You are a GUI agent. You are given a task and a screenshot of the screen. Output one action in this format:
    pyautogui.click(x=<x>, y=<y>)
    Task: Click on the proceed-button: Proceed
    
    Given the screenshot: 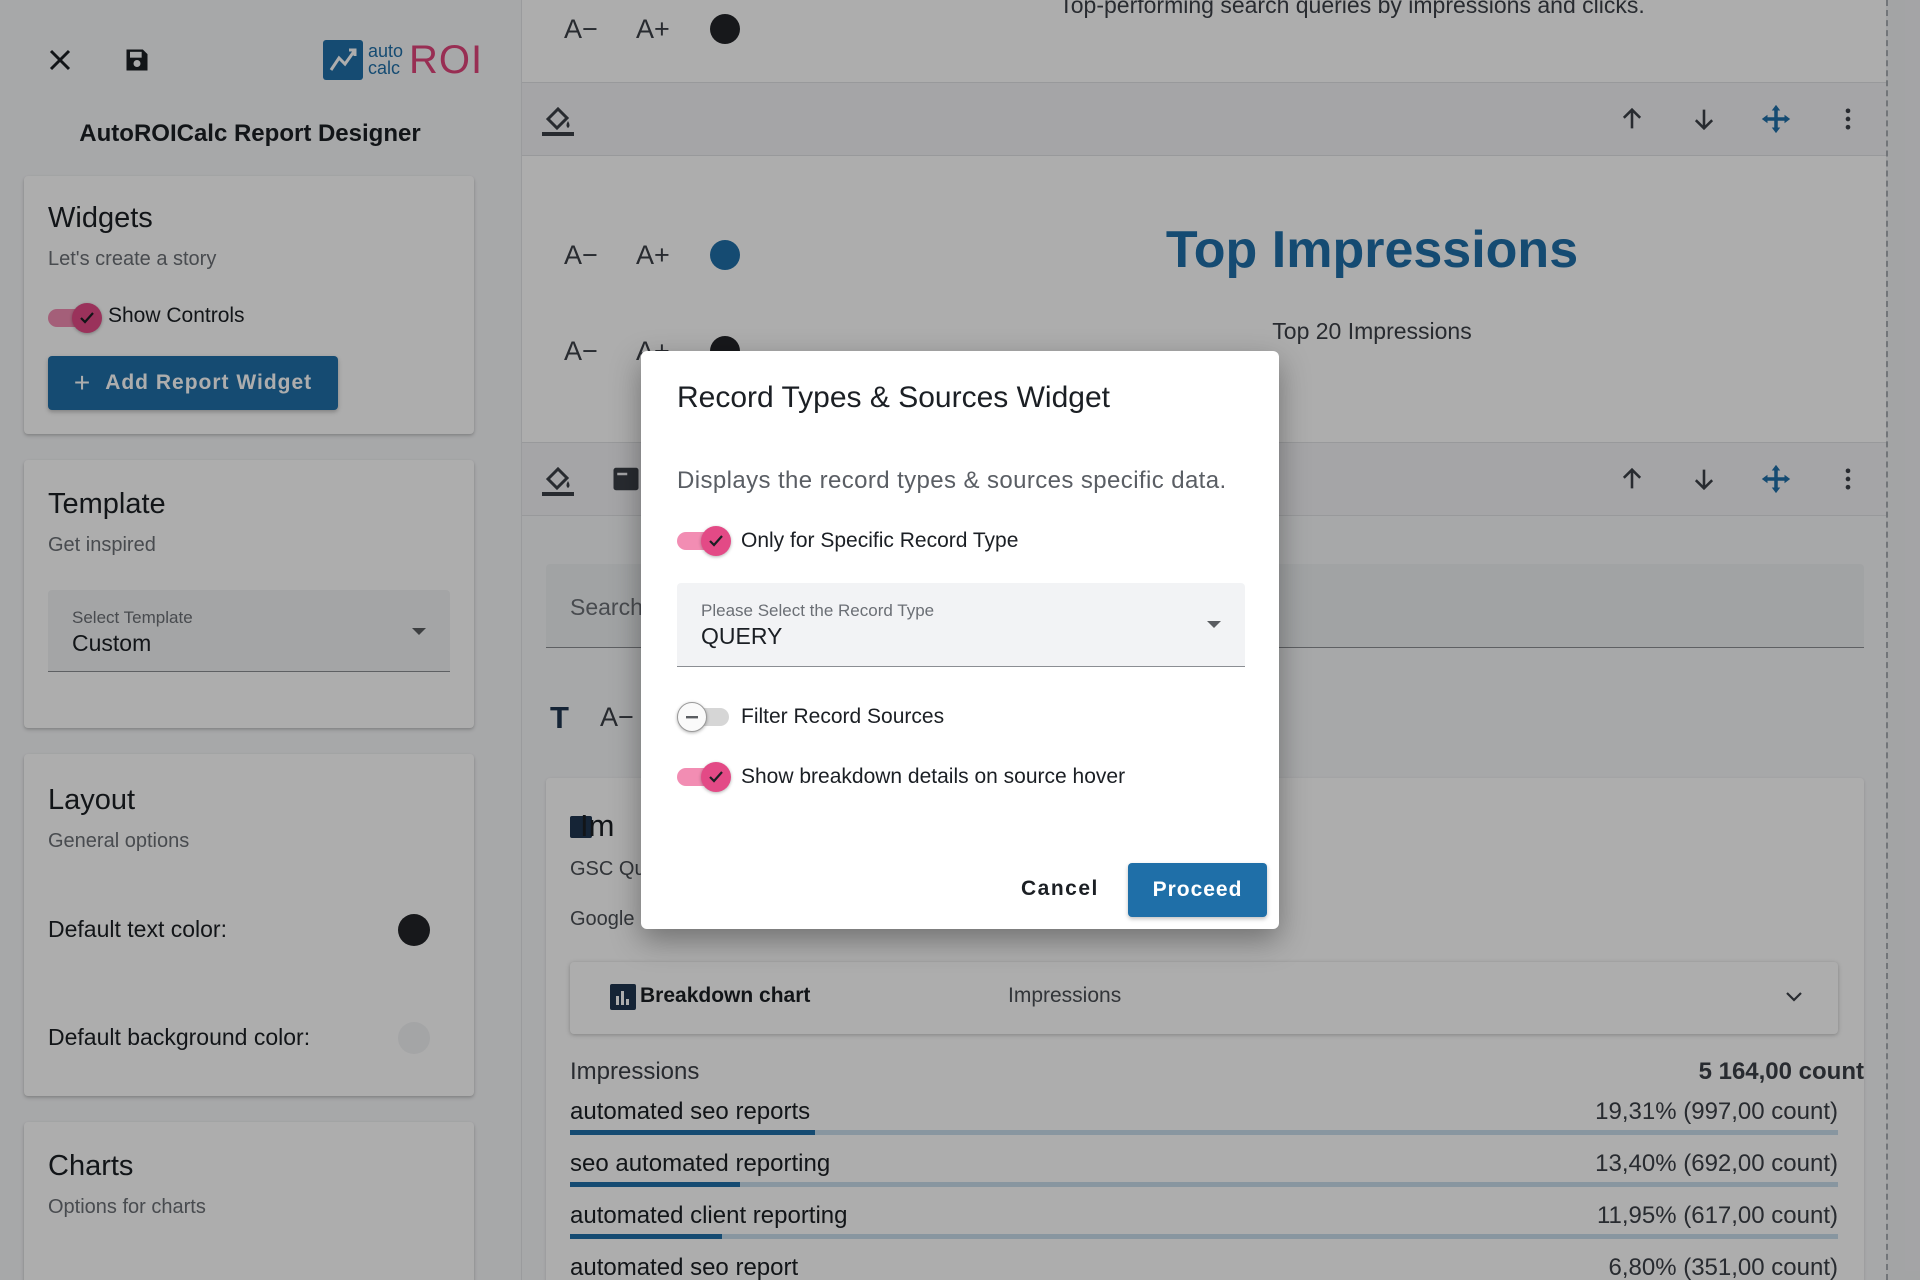 What is the action you would take?
    pyautogui.click(x=1197, y=890)
    